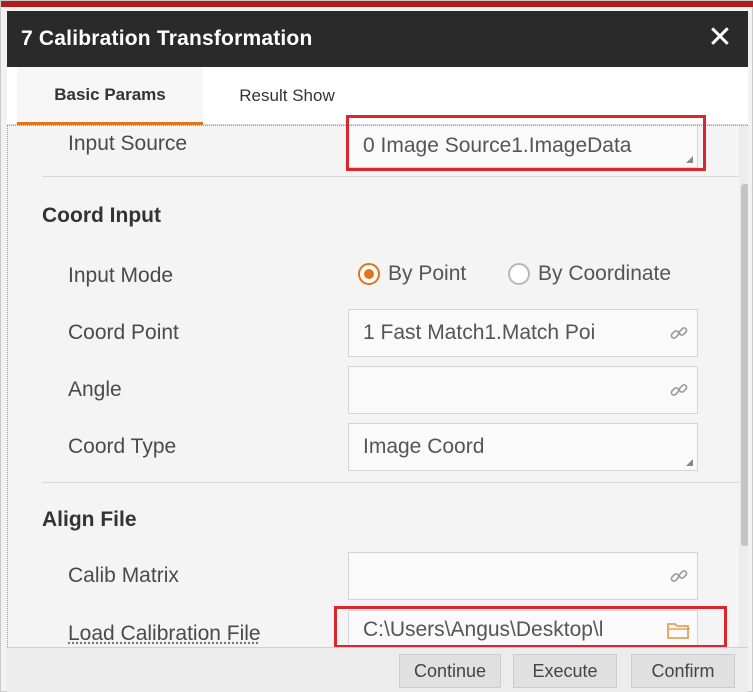 The width and height of the screenshot is (753, 692). Describe the element at coordinates (164, 634) in the screenshot. I see `load-calibration-file-label: Load Calibration File` at that location.